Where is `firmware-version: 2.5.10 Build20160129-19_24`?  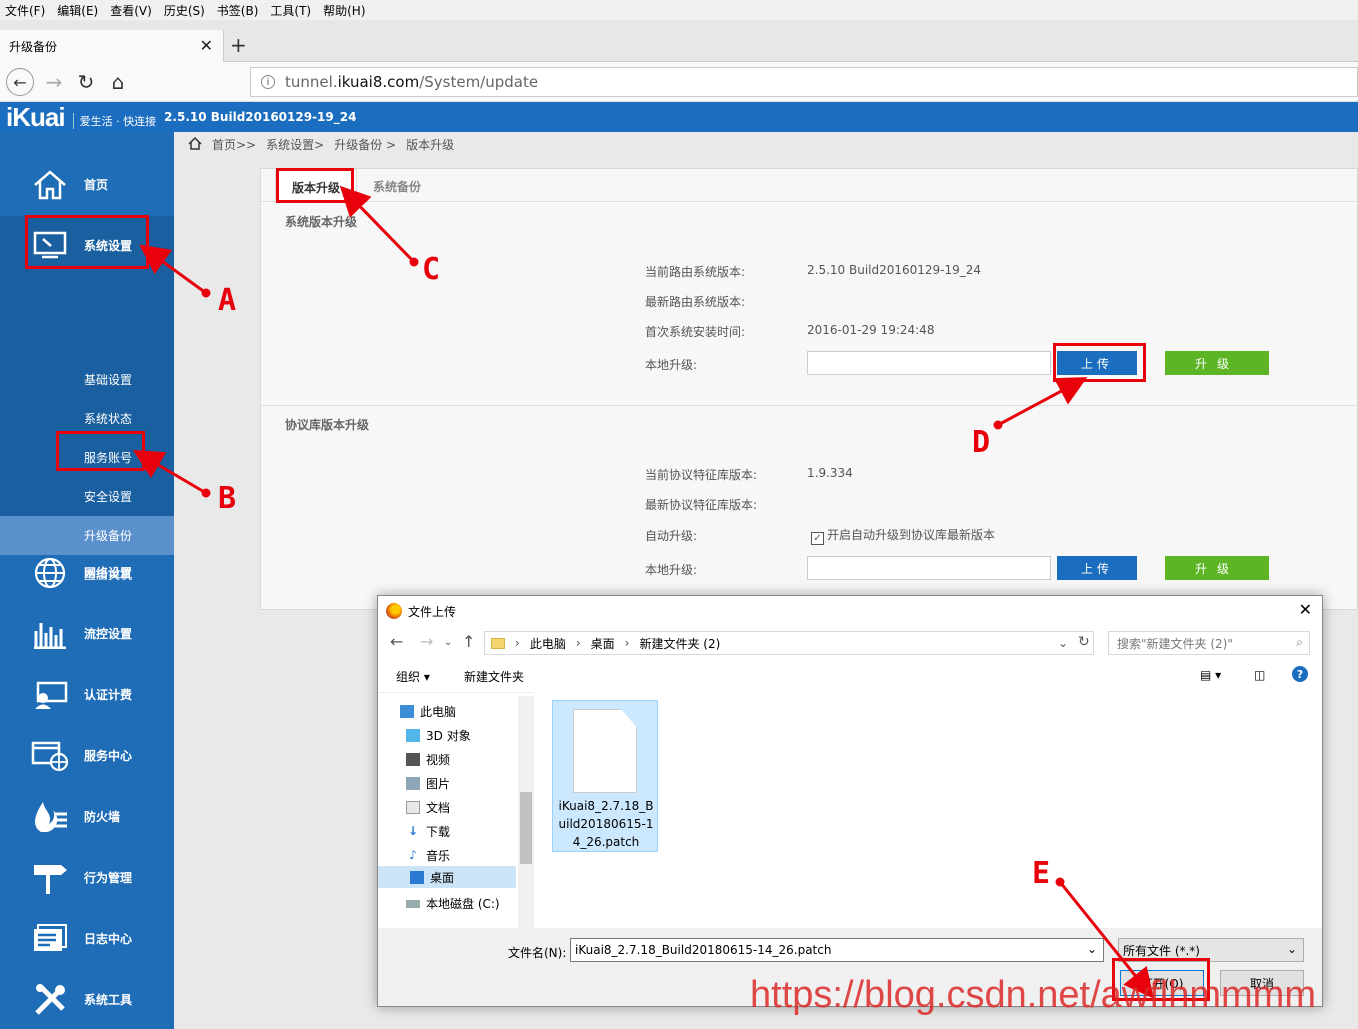
firmware-version: 2.5.10 Build20160129-19_24 is located at coordinates (260, 117).